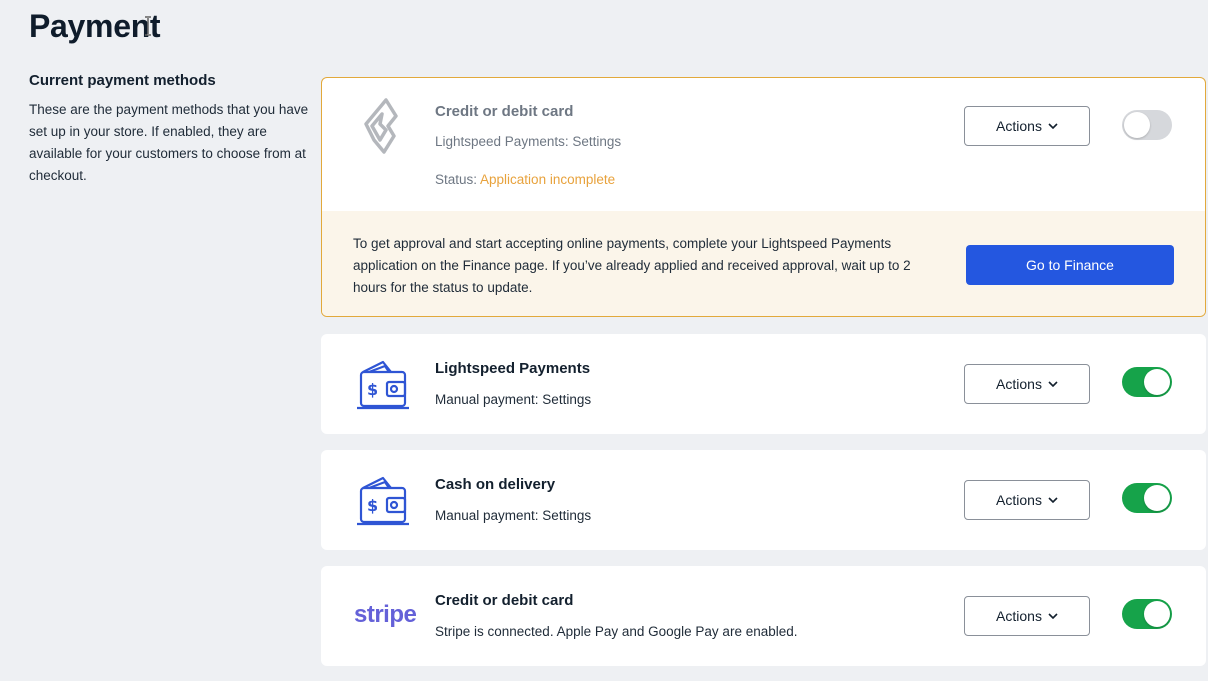 The height and width of the screenshot is (681, 1208). Describe the element at coordinates (513, 368) in the screenshot. I see `method-title: Lightspeed Payments` at that location.